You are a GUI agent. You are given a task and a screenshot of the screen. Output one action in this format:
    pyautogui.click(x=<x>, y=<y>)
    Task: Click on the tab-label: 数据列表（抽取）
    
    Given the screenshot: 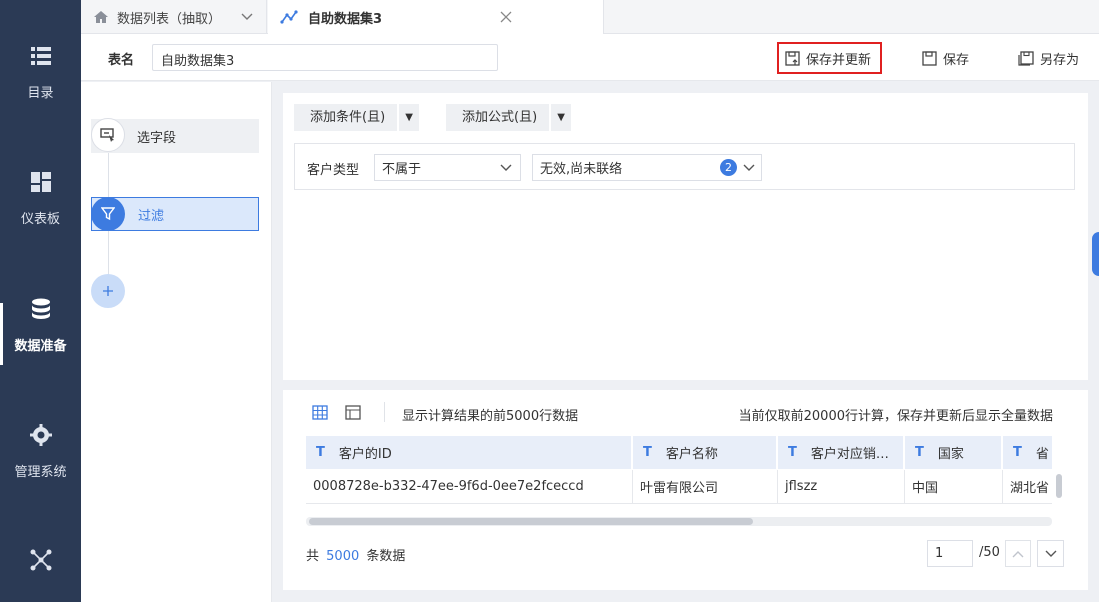 What is the action you would take?
    pyautogui.click(x=169, y=19)
    